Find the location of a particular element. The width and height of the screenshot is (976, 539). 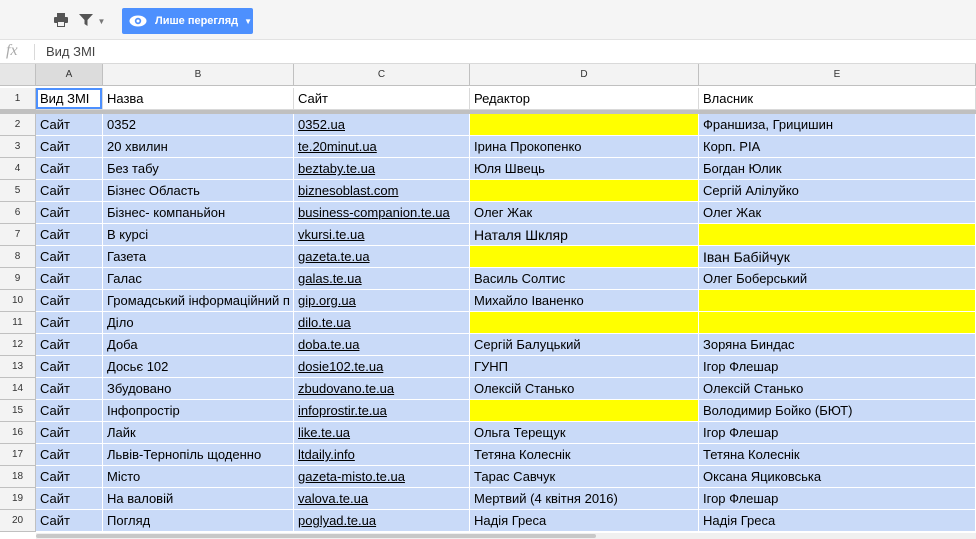

print-button is located at coordinates (61, 21).